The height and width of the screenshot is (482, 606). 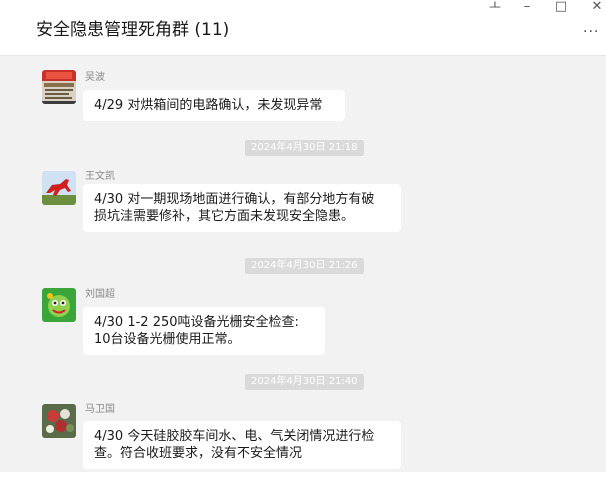 I want to click on green-cartoon-avatar-icon, so click(x=59, y=305).